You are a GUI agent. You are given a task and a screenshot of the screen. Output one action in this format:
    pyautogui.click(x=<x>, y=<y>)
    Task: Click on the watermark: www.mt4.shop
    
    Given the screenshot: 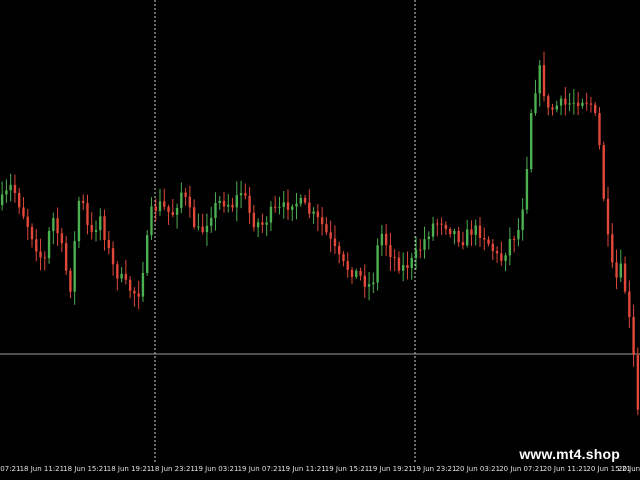 What is the action you would take?
    pyautogui.click(x=569, y=454)
    